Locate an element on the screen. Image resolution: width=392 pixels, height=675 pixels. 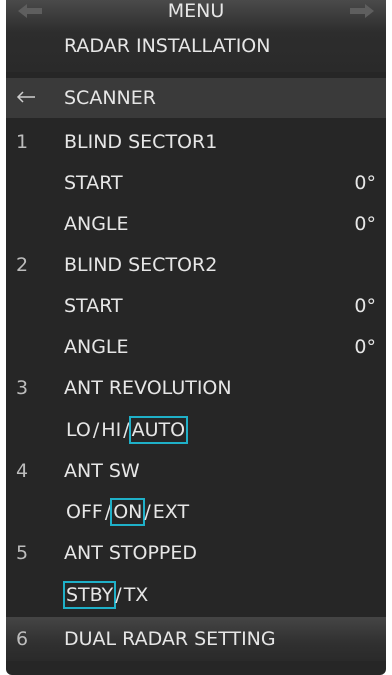
ant-sw-options: OFF / ON / EXT is located at coordinates (127, 512).